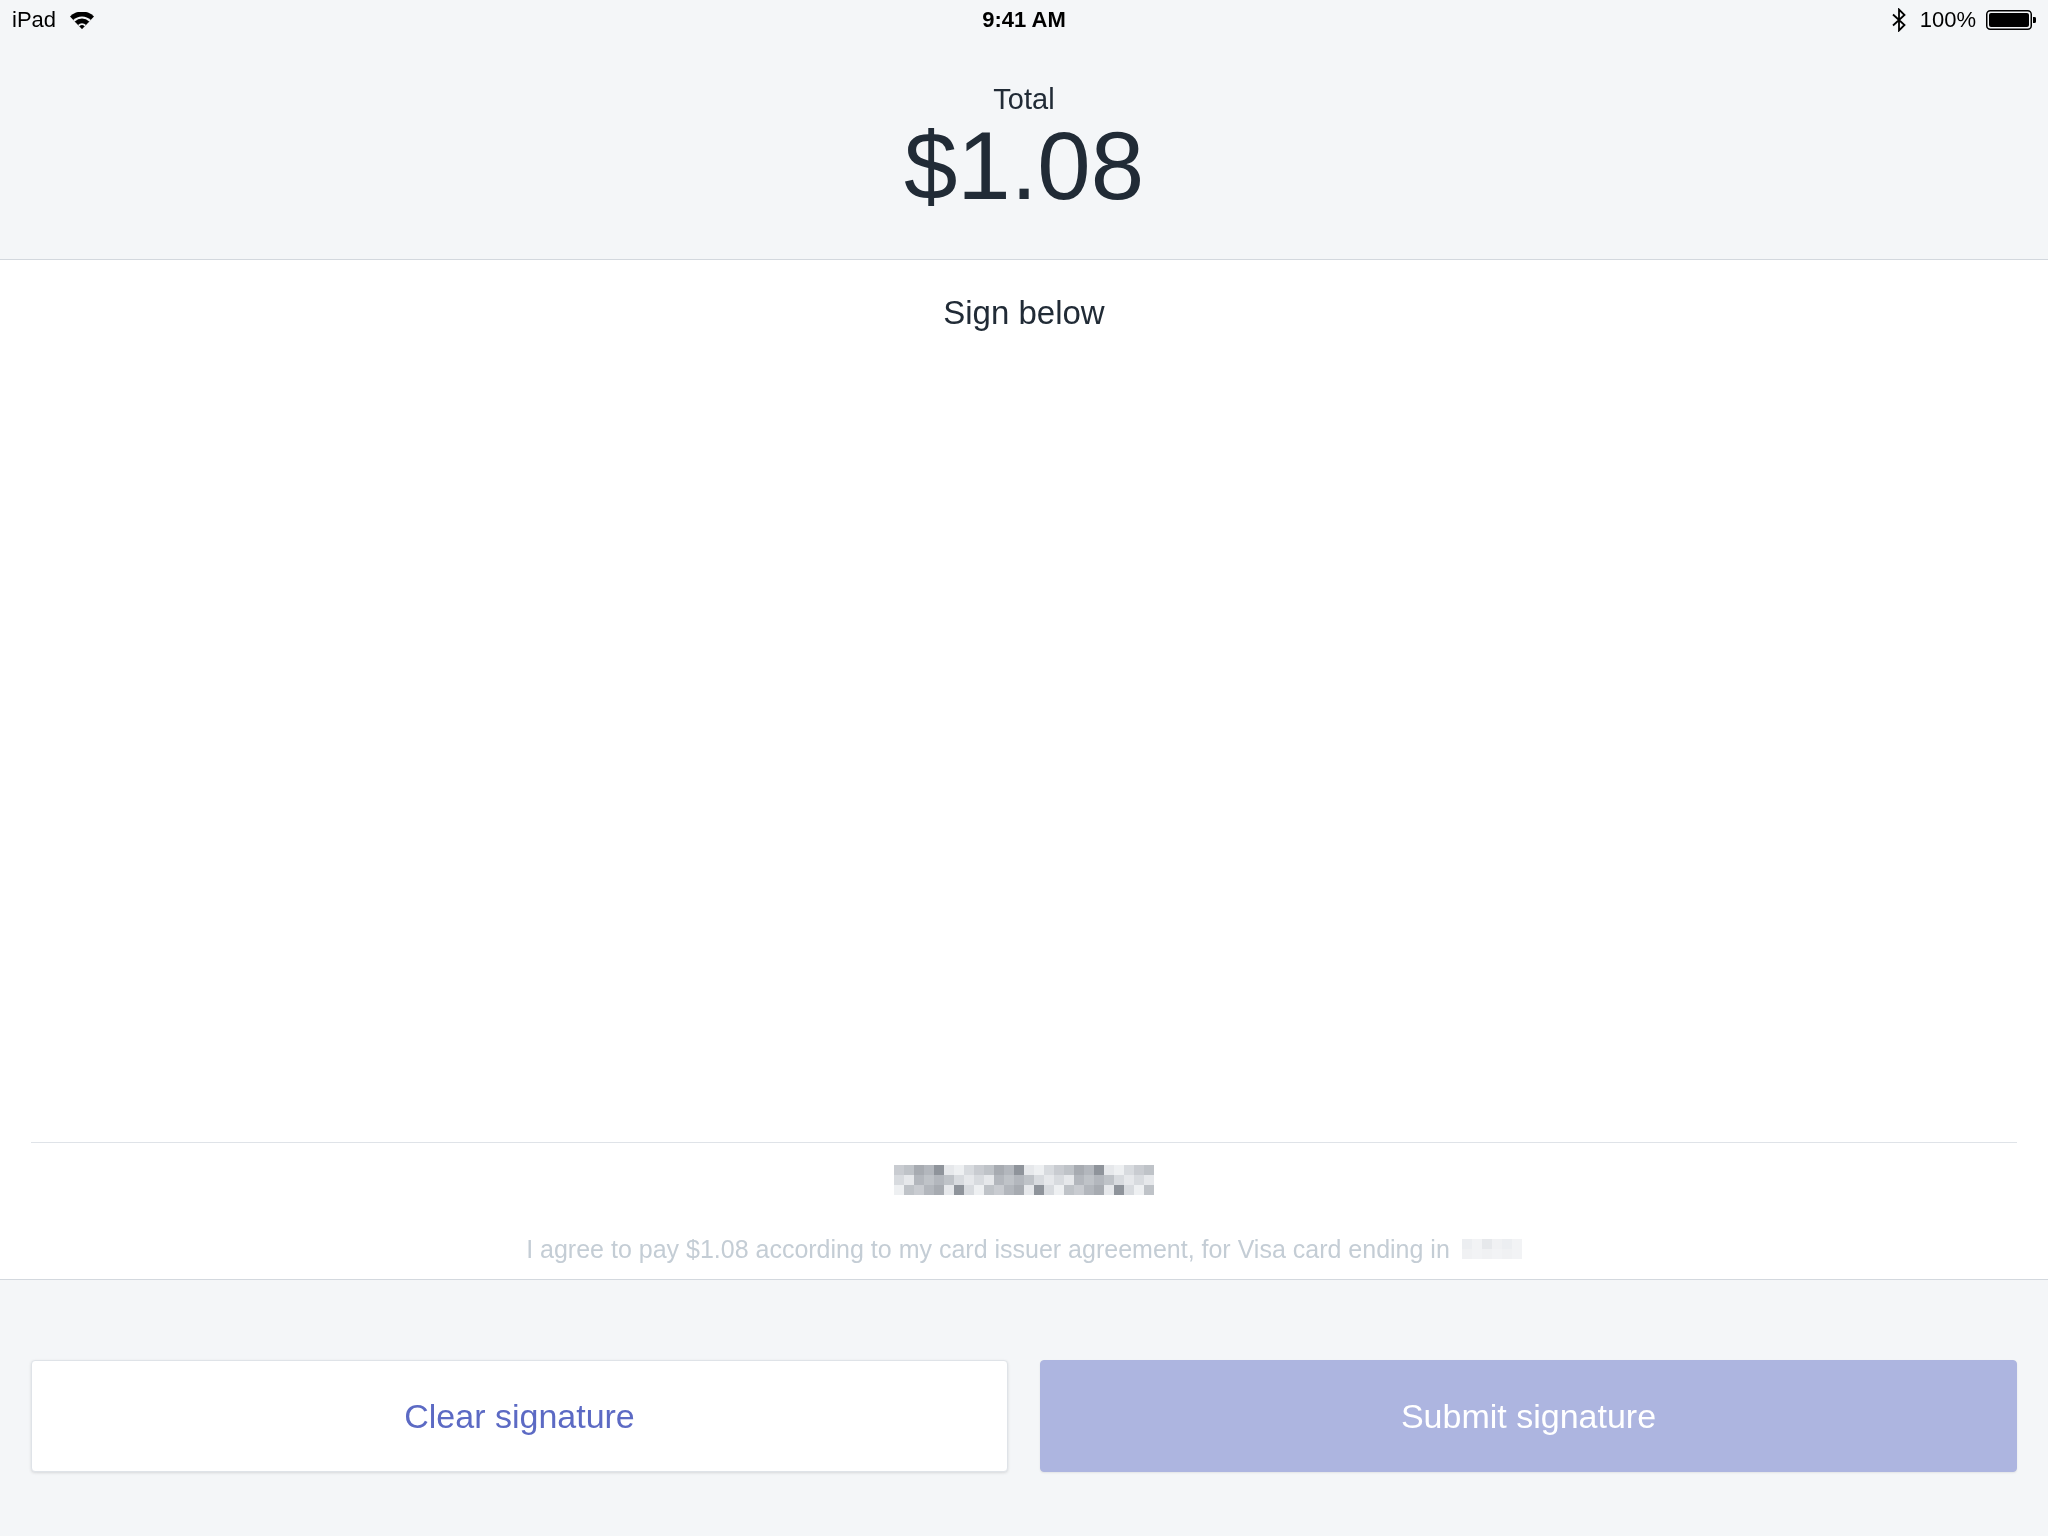  What do you see at coordinates (82, 20) in the screenshot?
I see `wifi-icon` at bounding box center [82, 20].